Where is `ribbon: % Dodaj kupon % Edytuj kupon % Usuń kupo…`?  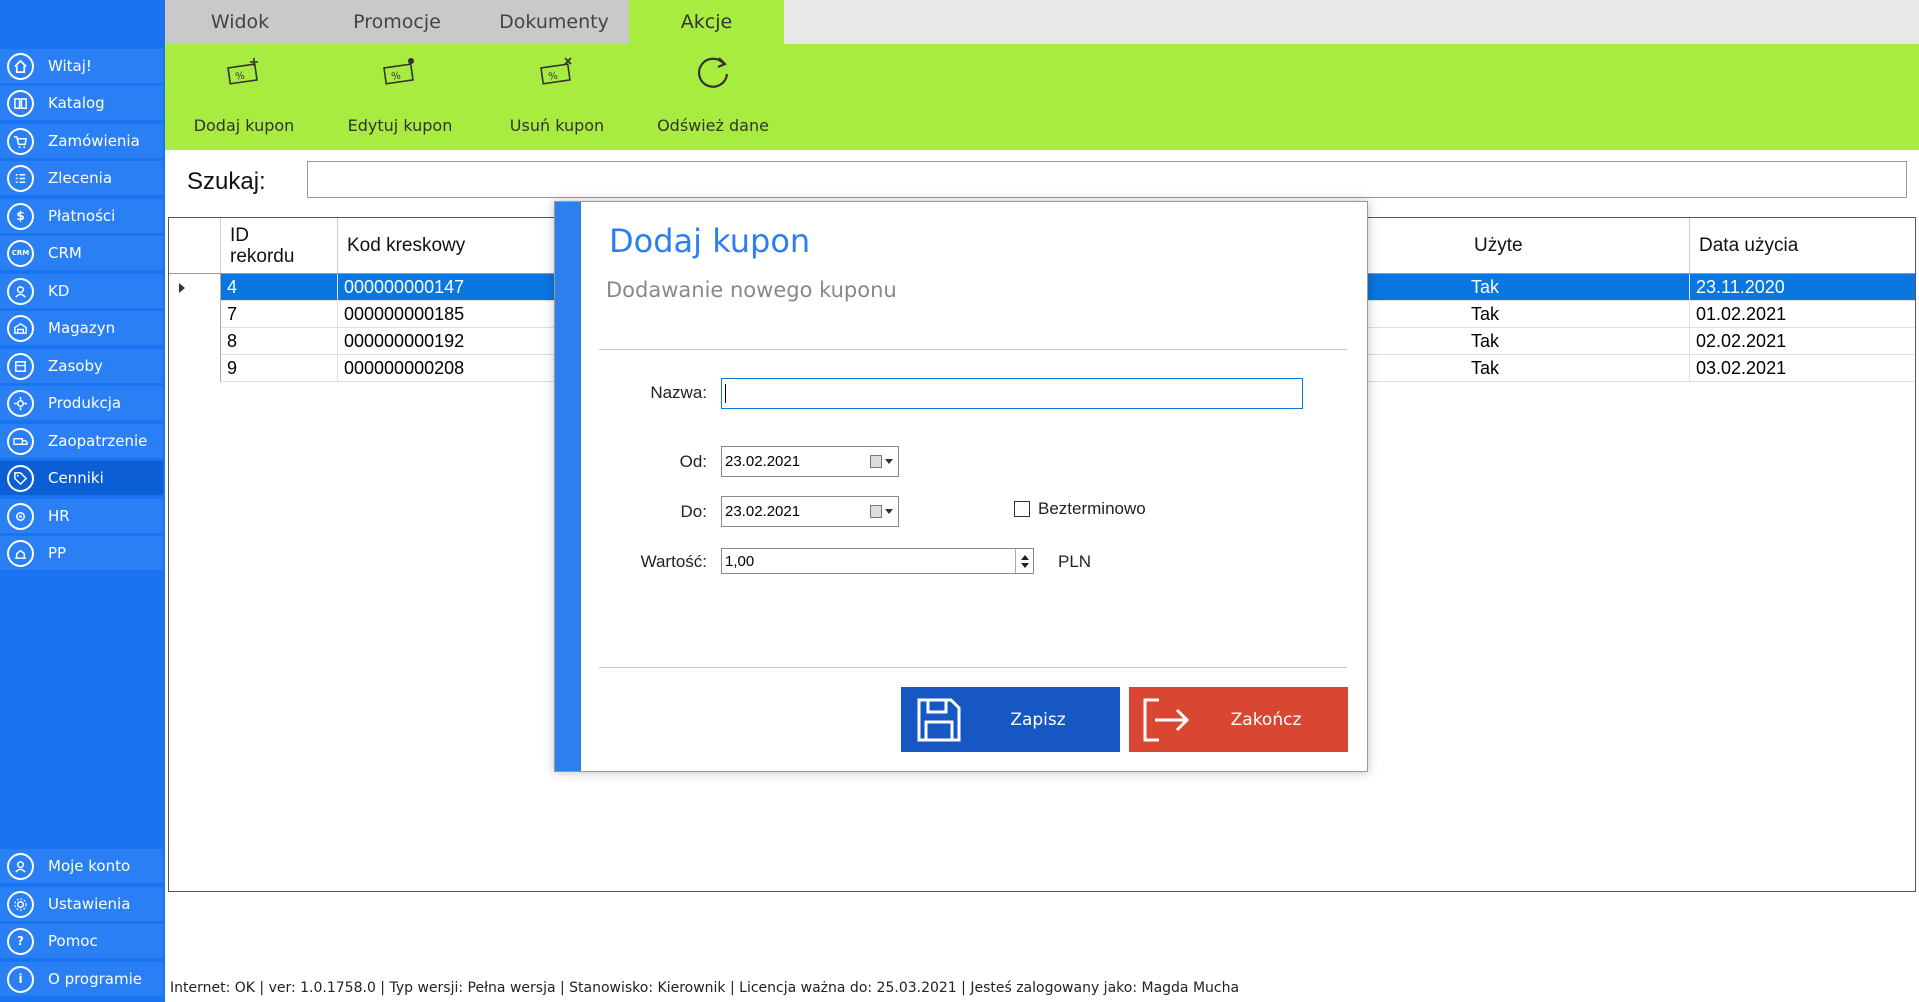
ribbon: % Dodaj kupon % Edytuj kupon % Usuń kupo… is located at coordinates (1042, 97).